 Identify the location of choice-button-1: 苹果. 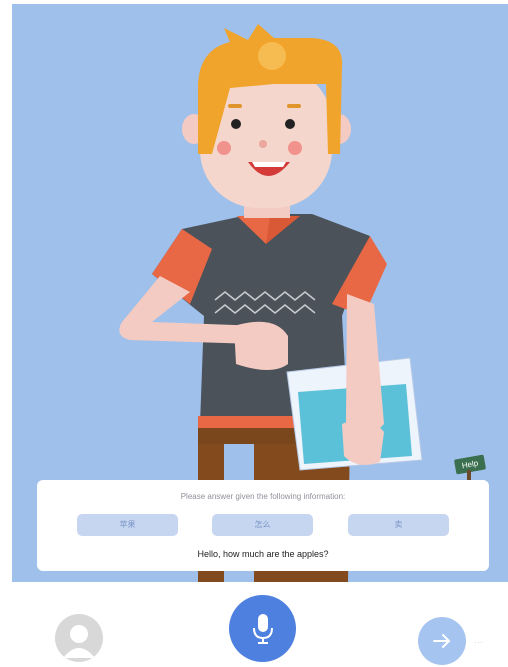
(127, 525).